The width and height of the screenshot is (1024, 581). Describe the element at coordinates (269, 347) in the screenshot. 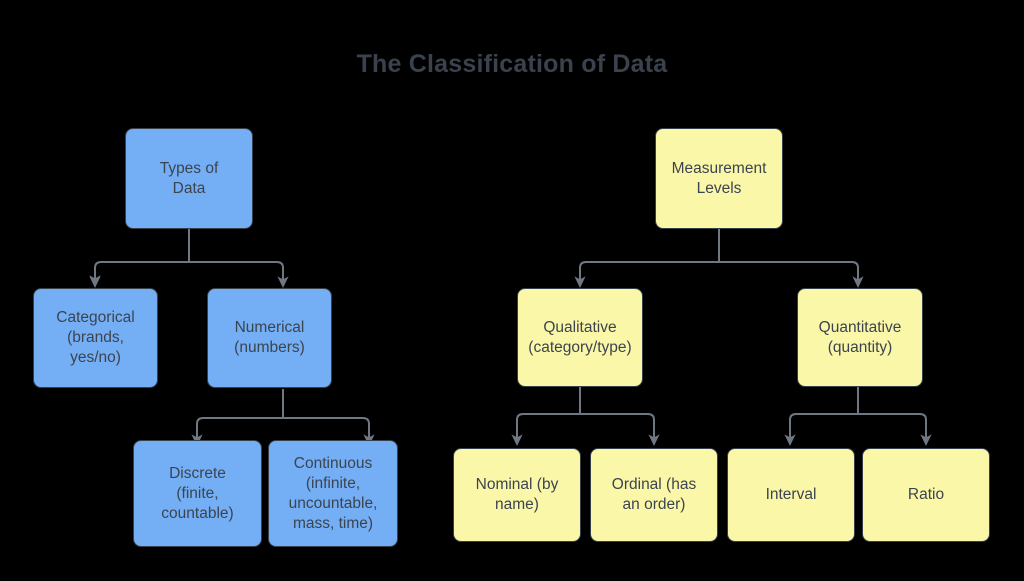

I see `node-numerical-line2: (numbers)` at that location.